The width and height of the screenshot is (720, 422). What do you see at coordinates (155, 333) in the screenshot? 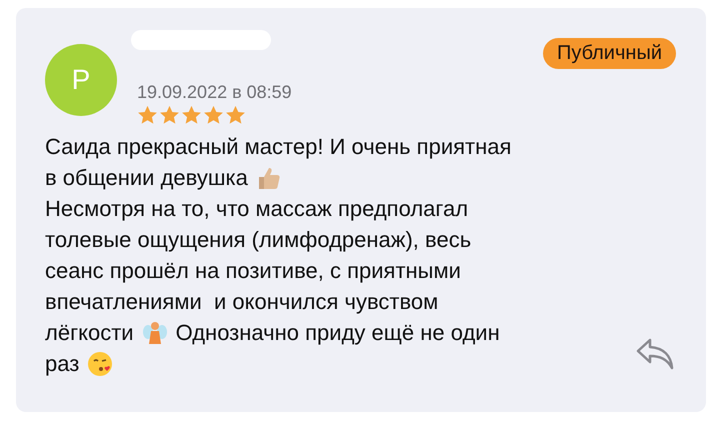
I see `fairy-icon` at bounding box center [155, 333].